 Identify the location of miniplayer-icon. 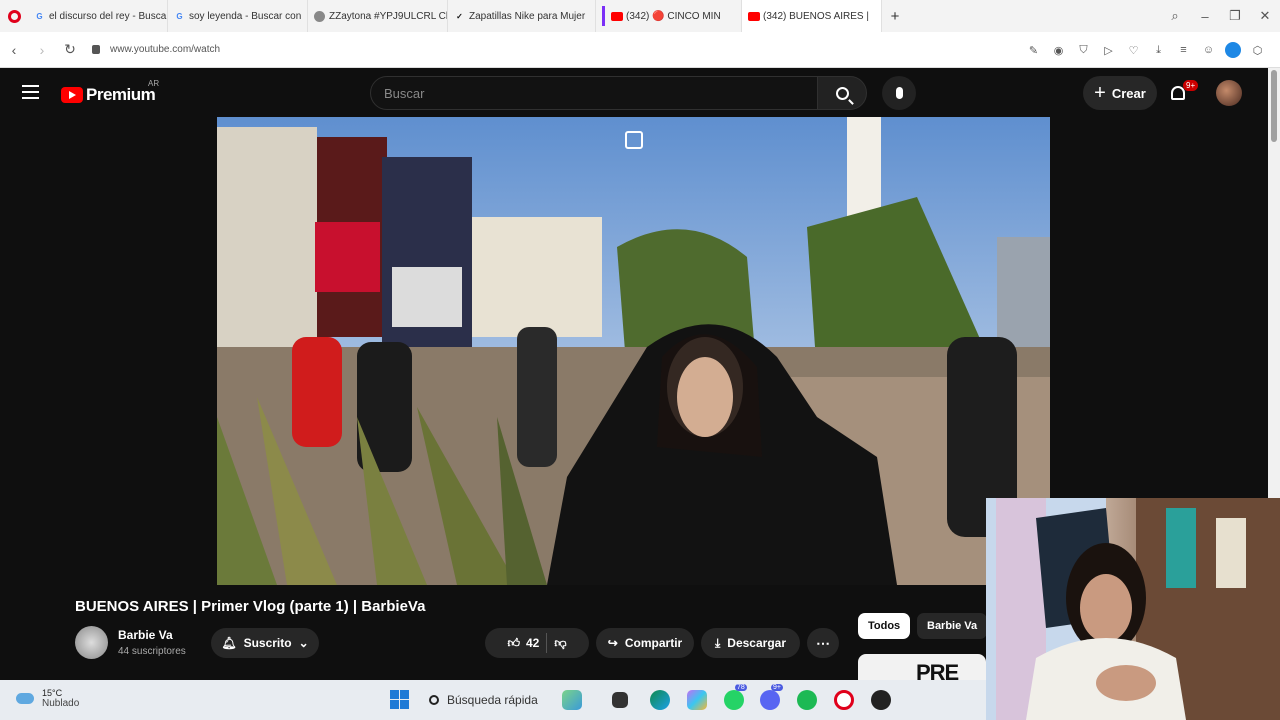
(634, 140).